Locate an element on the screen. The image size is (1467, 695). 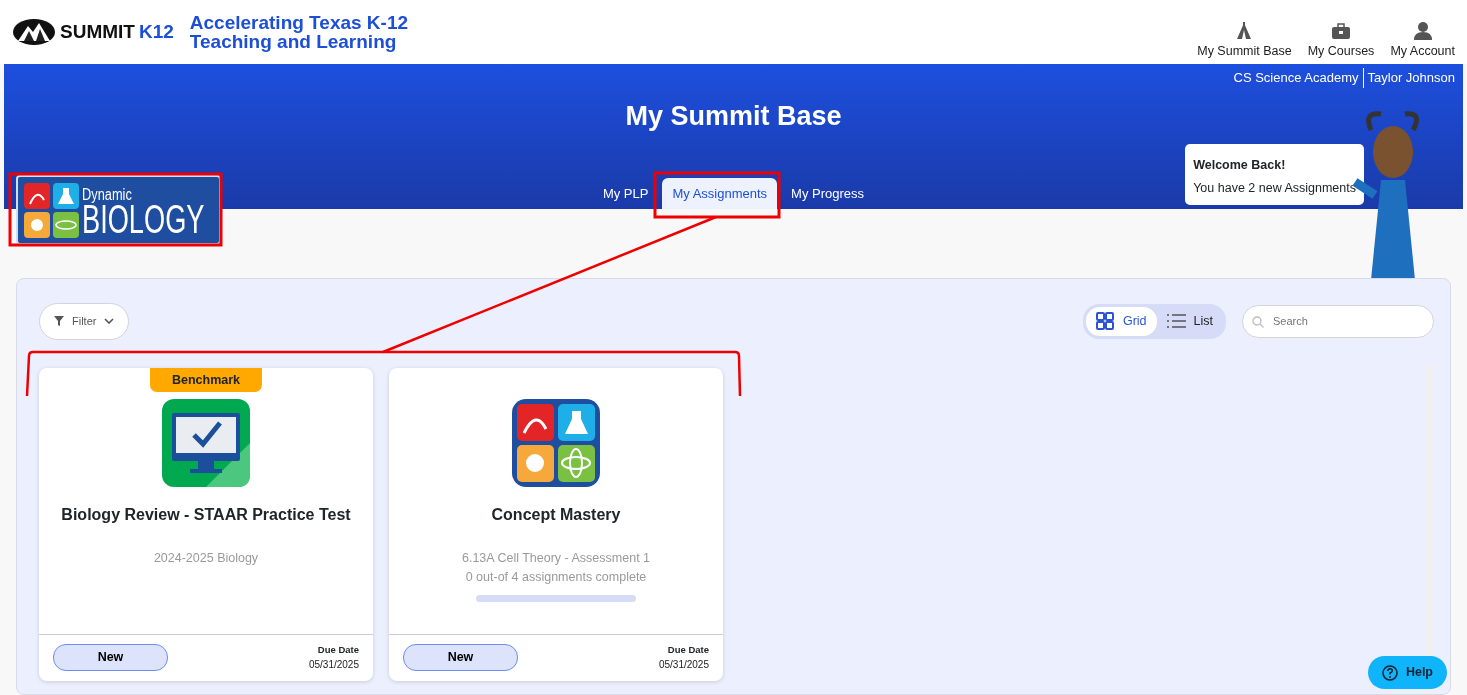
tab: My Progress is located at coordinates (828, 193).